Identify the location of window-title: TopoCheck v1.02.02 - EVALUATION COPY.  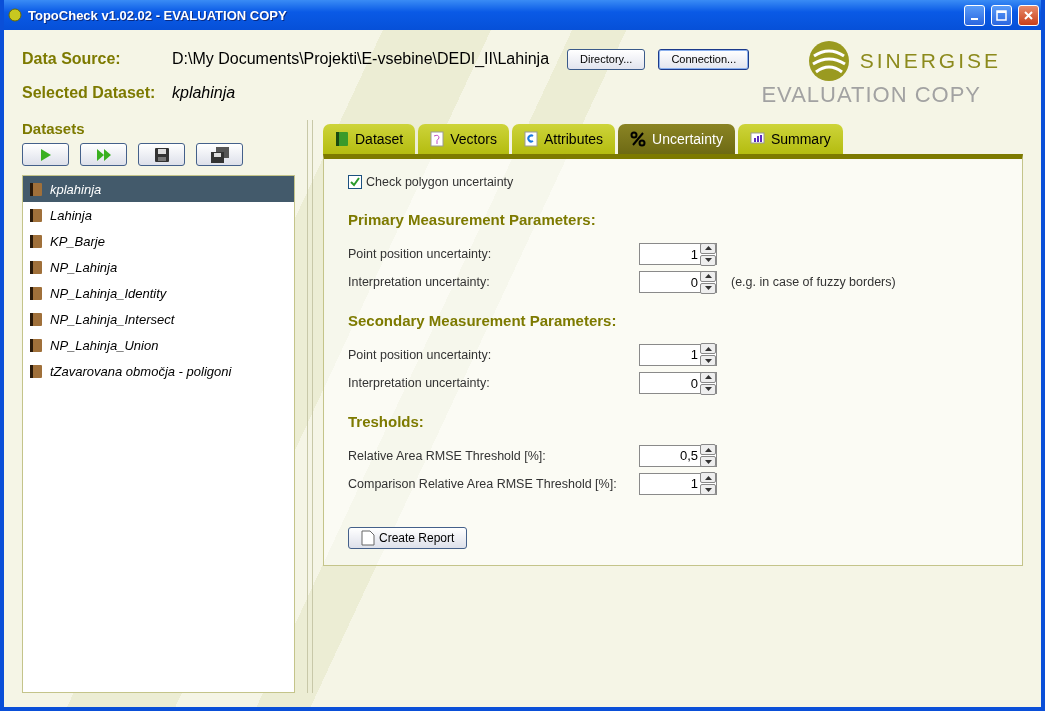
(158, 15).